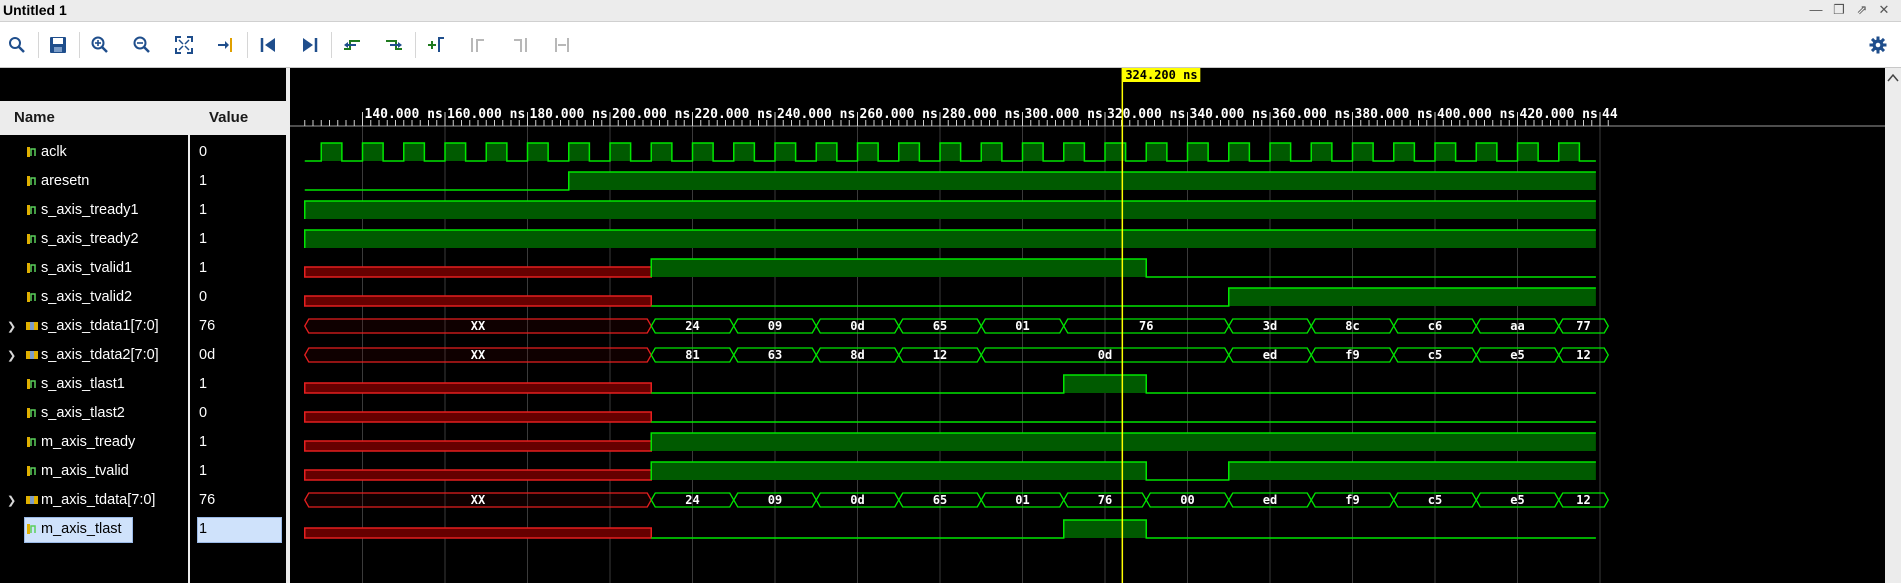 The height and width of the screenshot is (583, 1901). I want to click on save-icon, so click(58, 45).